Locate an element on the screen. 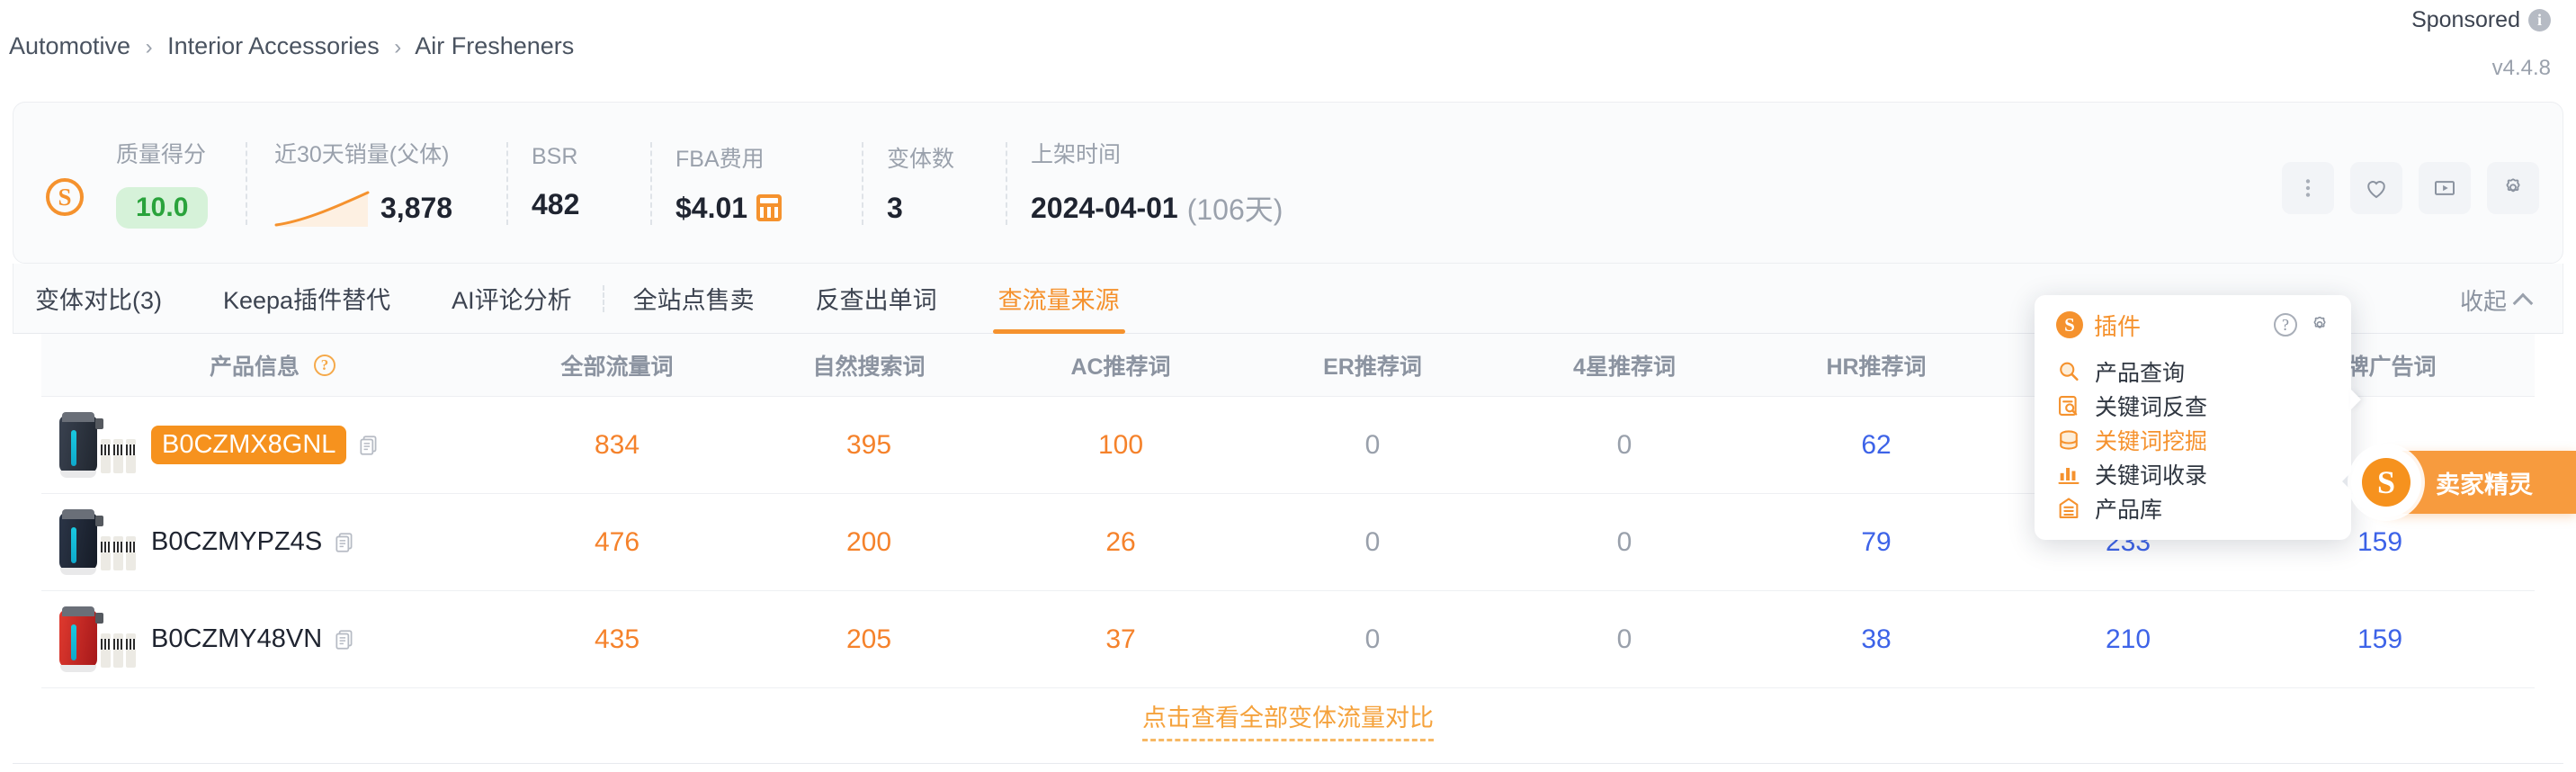 The image size is (2576, 772). heart-icon is located at coordinates (2376, 190).